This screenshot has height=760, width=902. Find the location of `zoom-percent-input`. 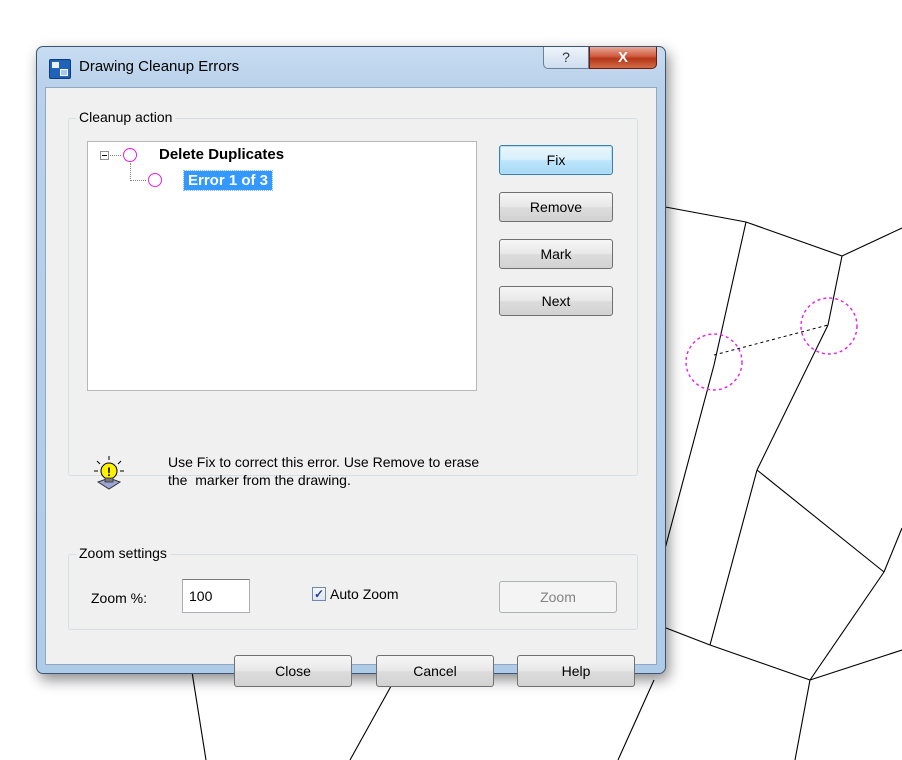

zoom-percent-input is located at coordinates (216, 596).